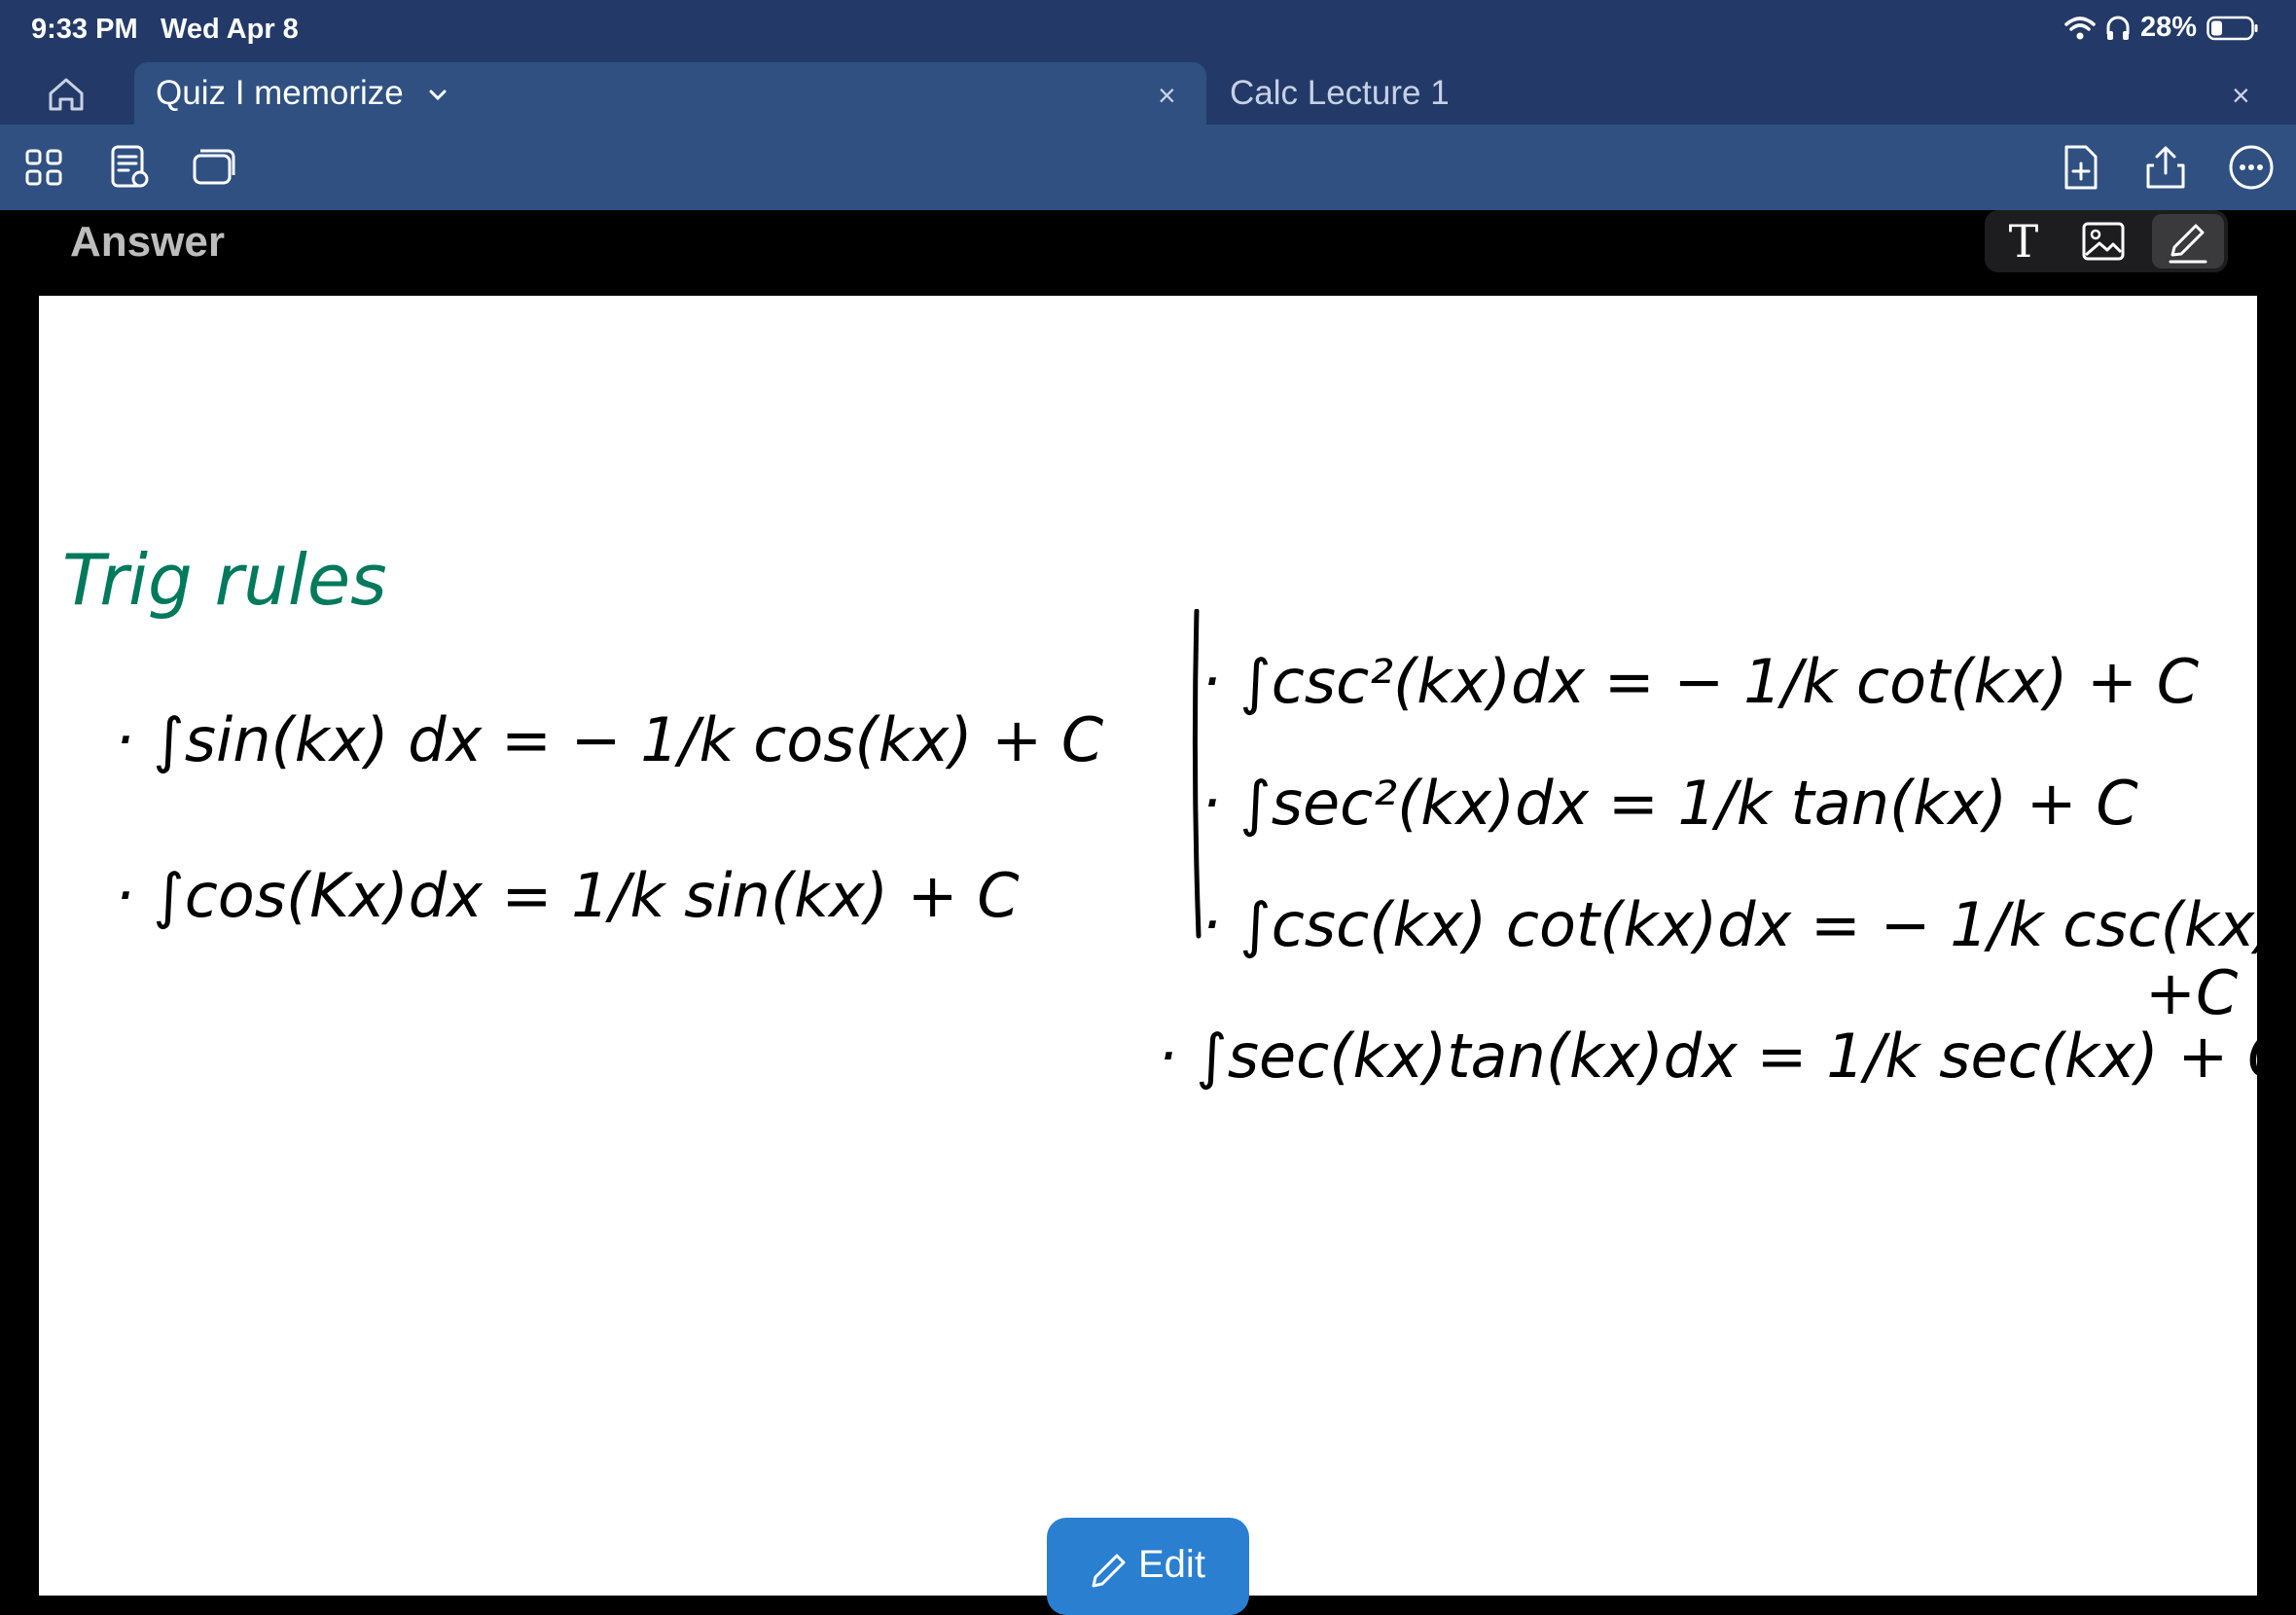  I want to click on more-icon, so click(2251, 168).